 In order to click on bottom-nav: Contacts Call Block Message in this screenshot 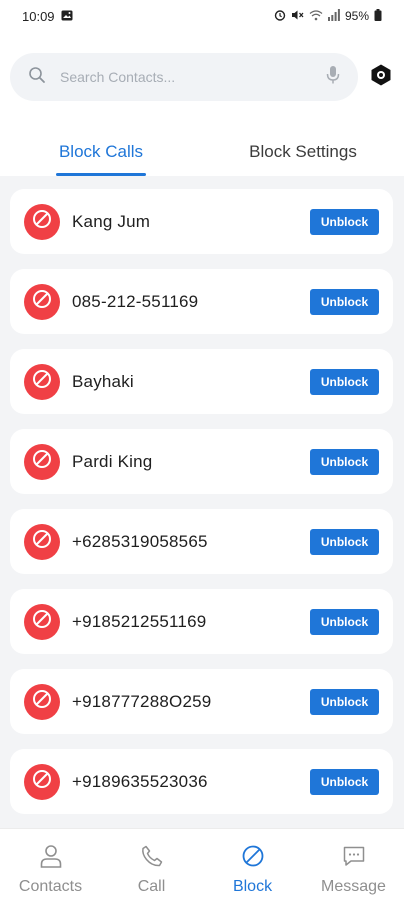, I will do `click(202, 864)`.